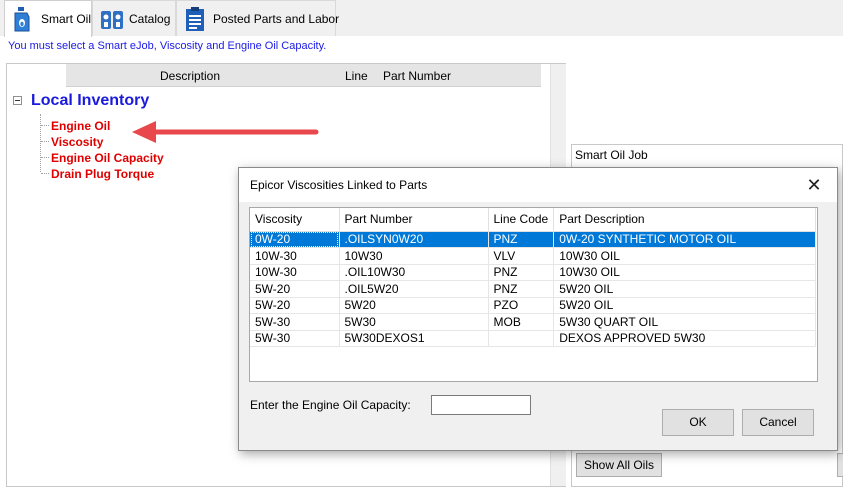 The height and width of the screenshot is (487, 843). I want to click on column-part-description: Part Description, so click(685, 220).